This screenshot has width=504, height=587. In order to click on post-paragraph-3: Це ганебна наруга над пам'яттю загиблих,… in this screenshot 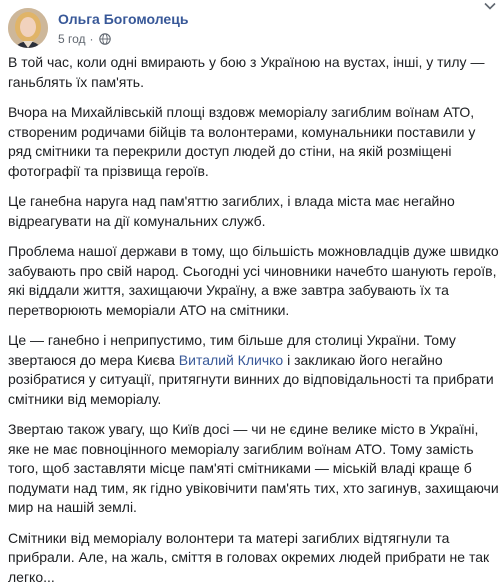, I will do `click(254, 211)`.